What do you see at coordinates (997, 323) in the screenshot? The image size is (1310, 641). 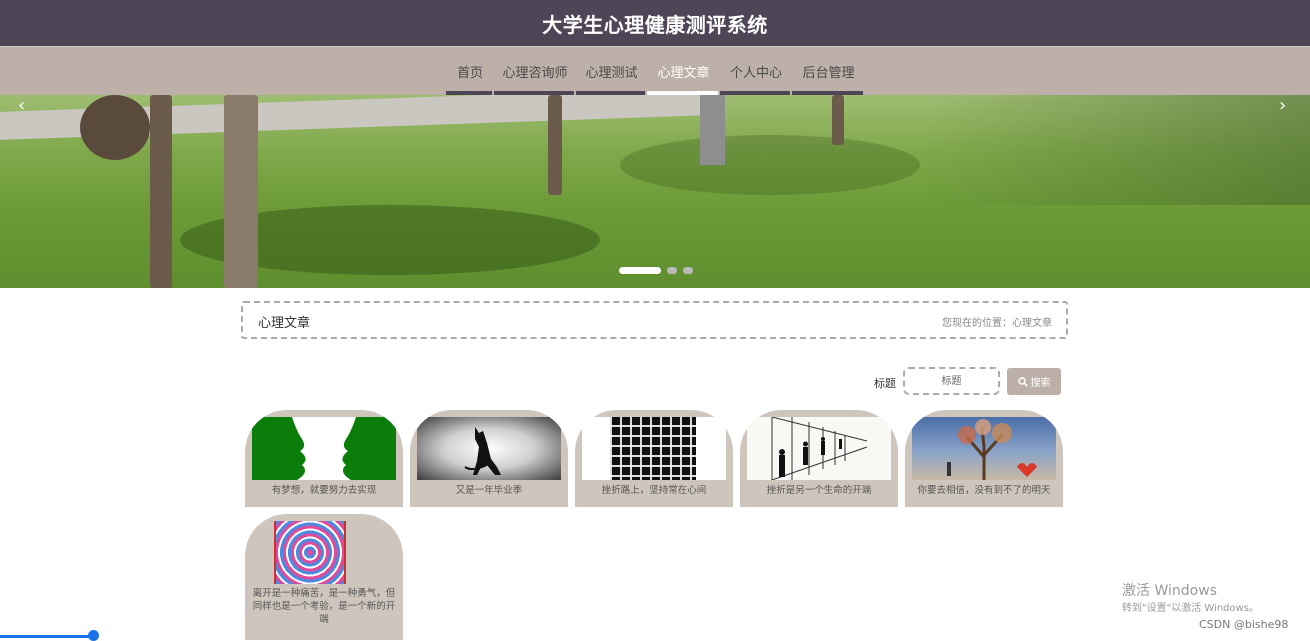 I see `breadcrumb-location: 您现在的位置：心理文章` at bounding box center [997, 323].